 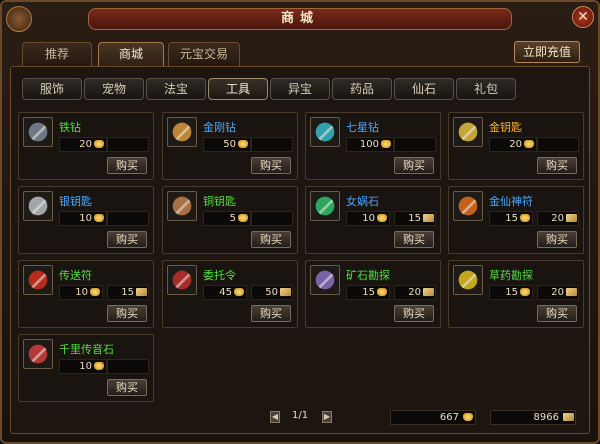 What do you see at coordinates (368, 292) in the screenshot?
I see `gold-price-value: 15` at bounding box center [368, 292].